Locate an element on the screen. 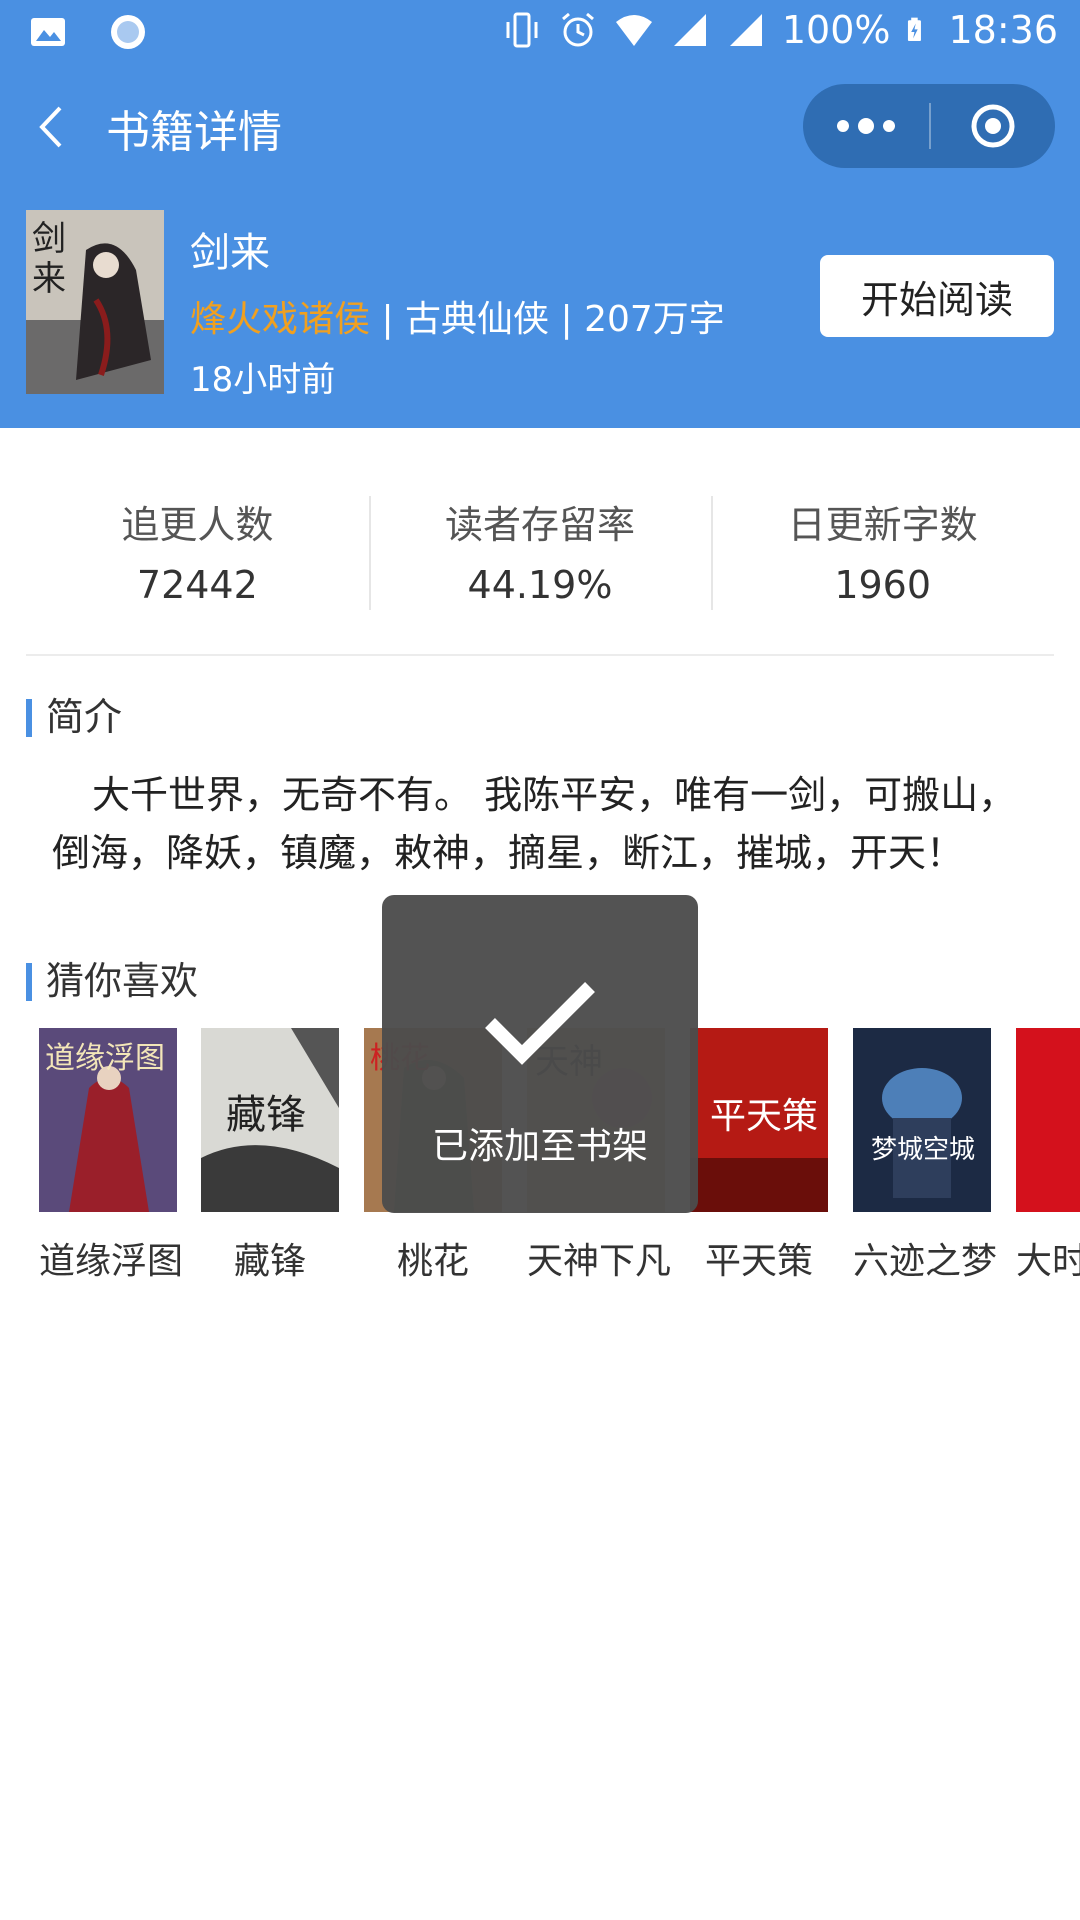  book-cover: 剑 来 is located at coordinates (95, 302).